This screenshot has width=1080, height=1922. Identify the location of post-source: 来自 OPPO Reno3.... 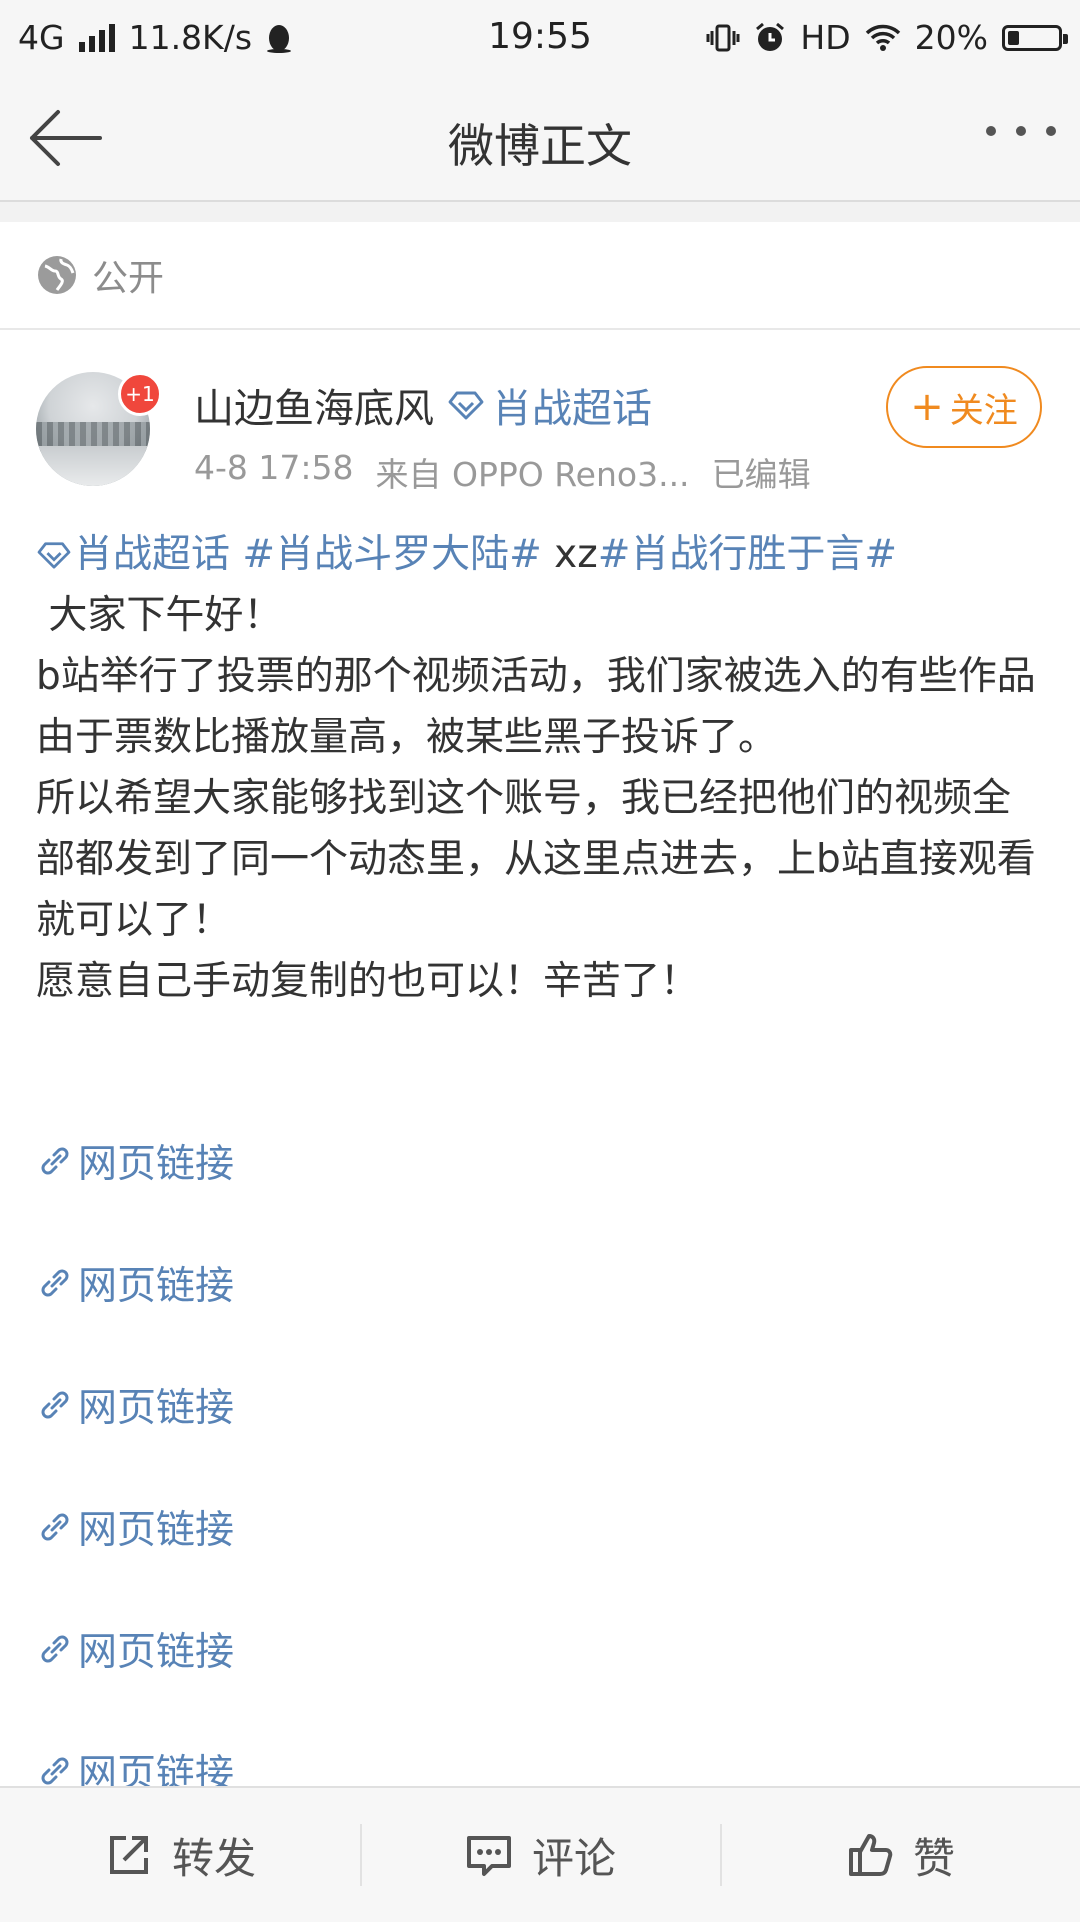
(533, 472).